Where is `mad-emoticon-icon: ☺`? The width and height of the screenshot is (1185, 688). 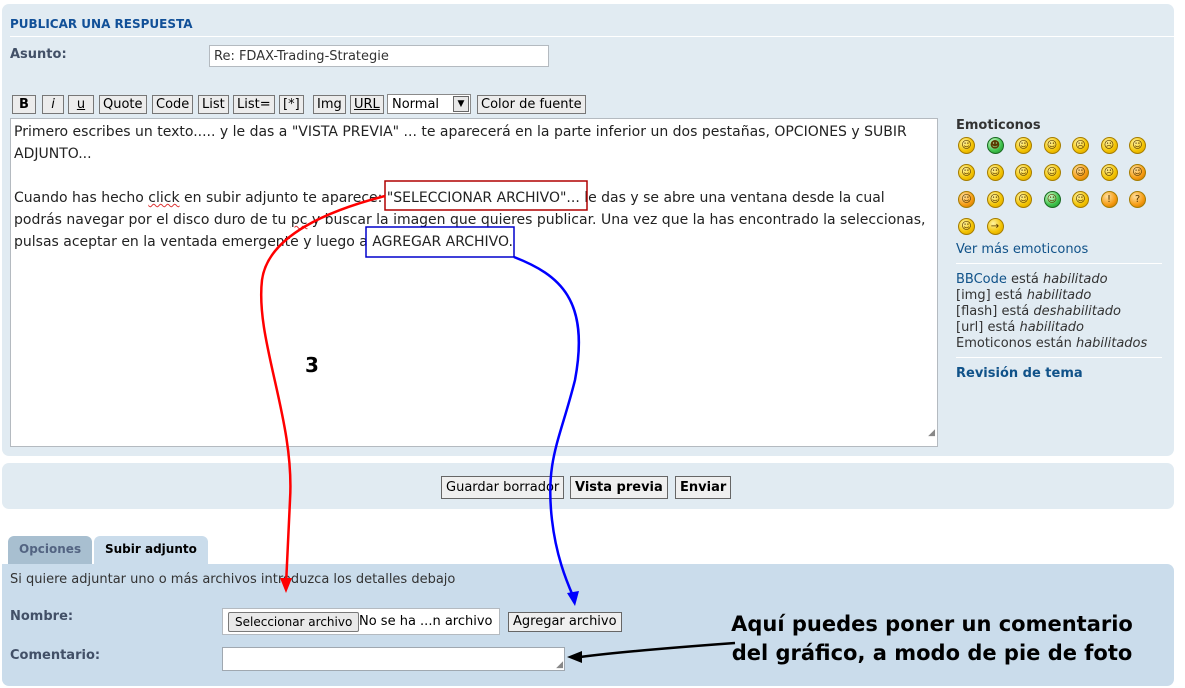 mad-emoticon-icon: ☺ is located at coordinates (1052, 172).